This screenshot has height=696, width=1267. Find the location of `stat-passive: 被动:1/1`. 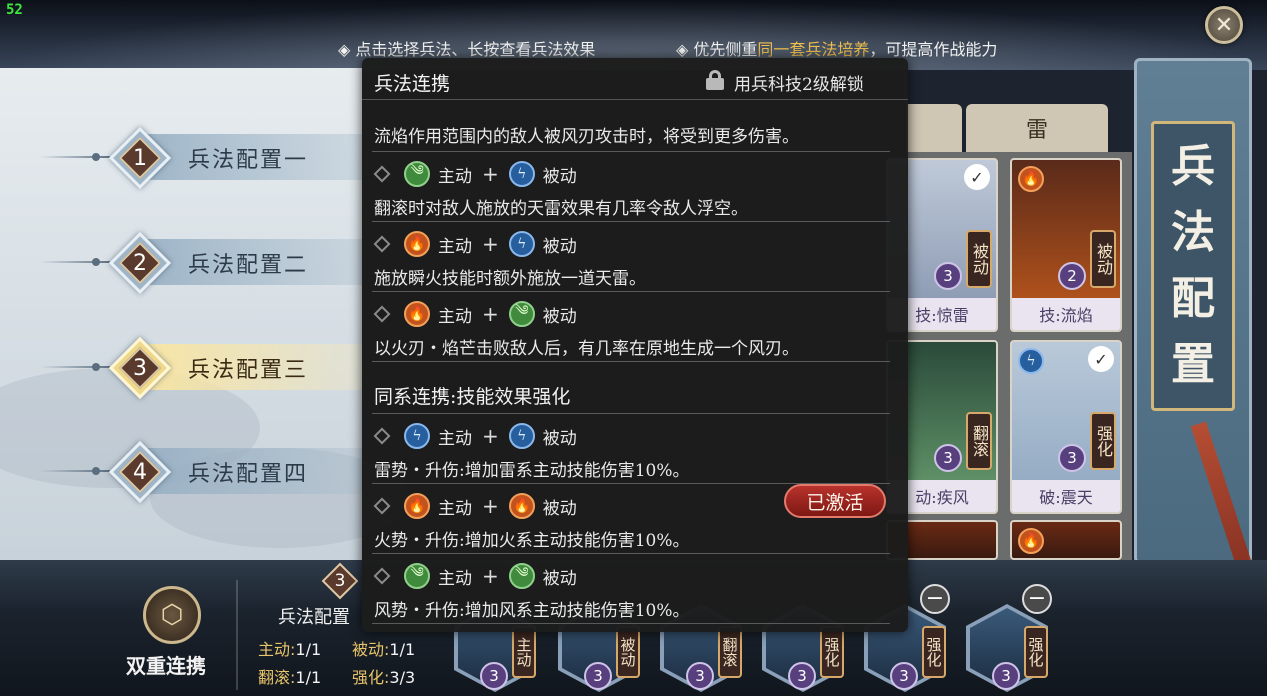

stat-passive: 被动:1/1 is located at coordinates (384, 649).